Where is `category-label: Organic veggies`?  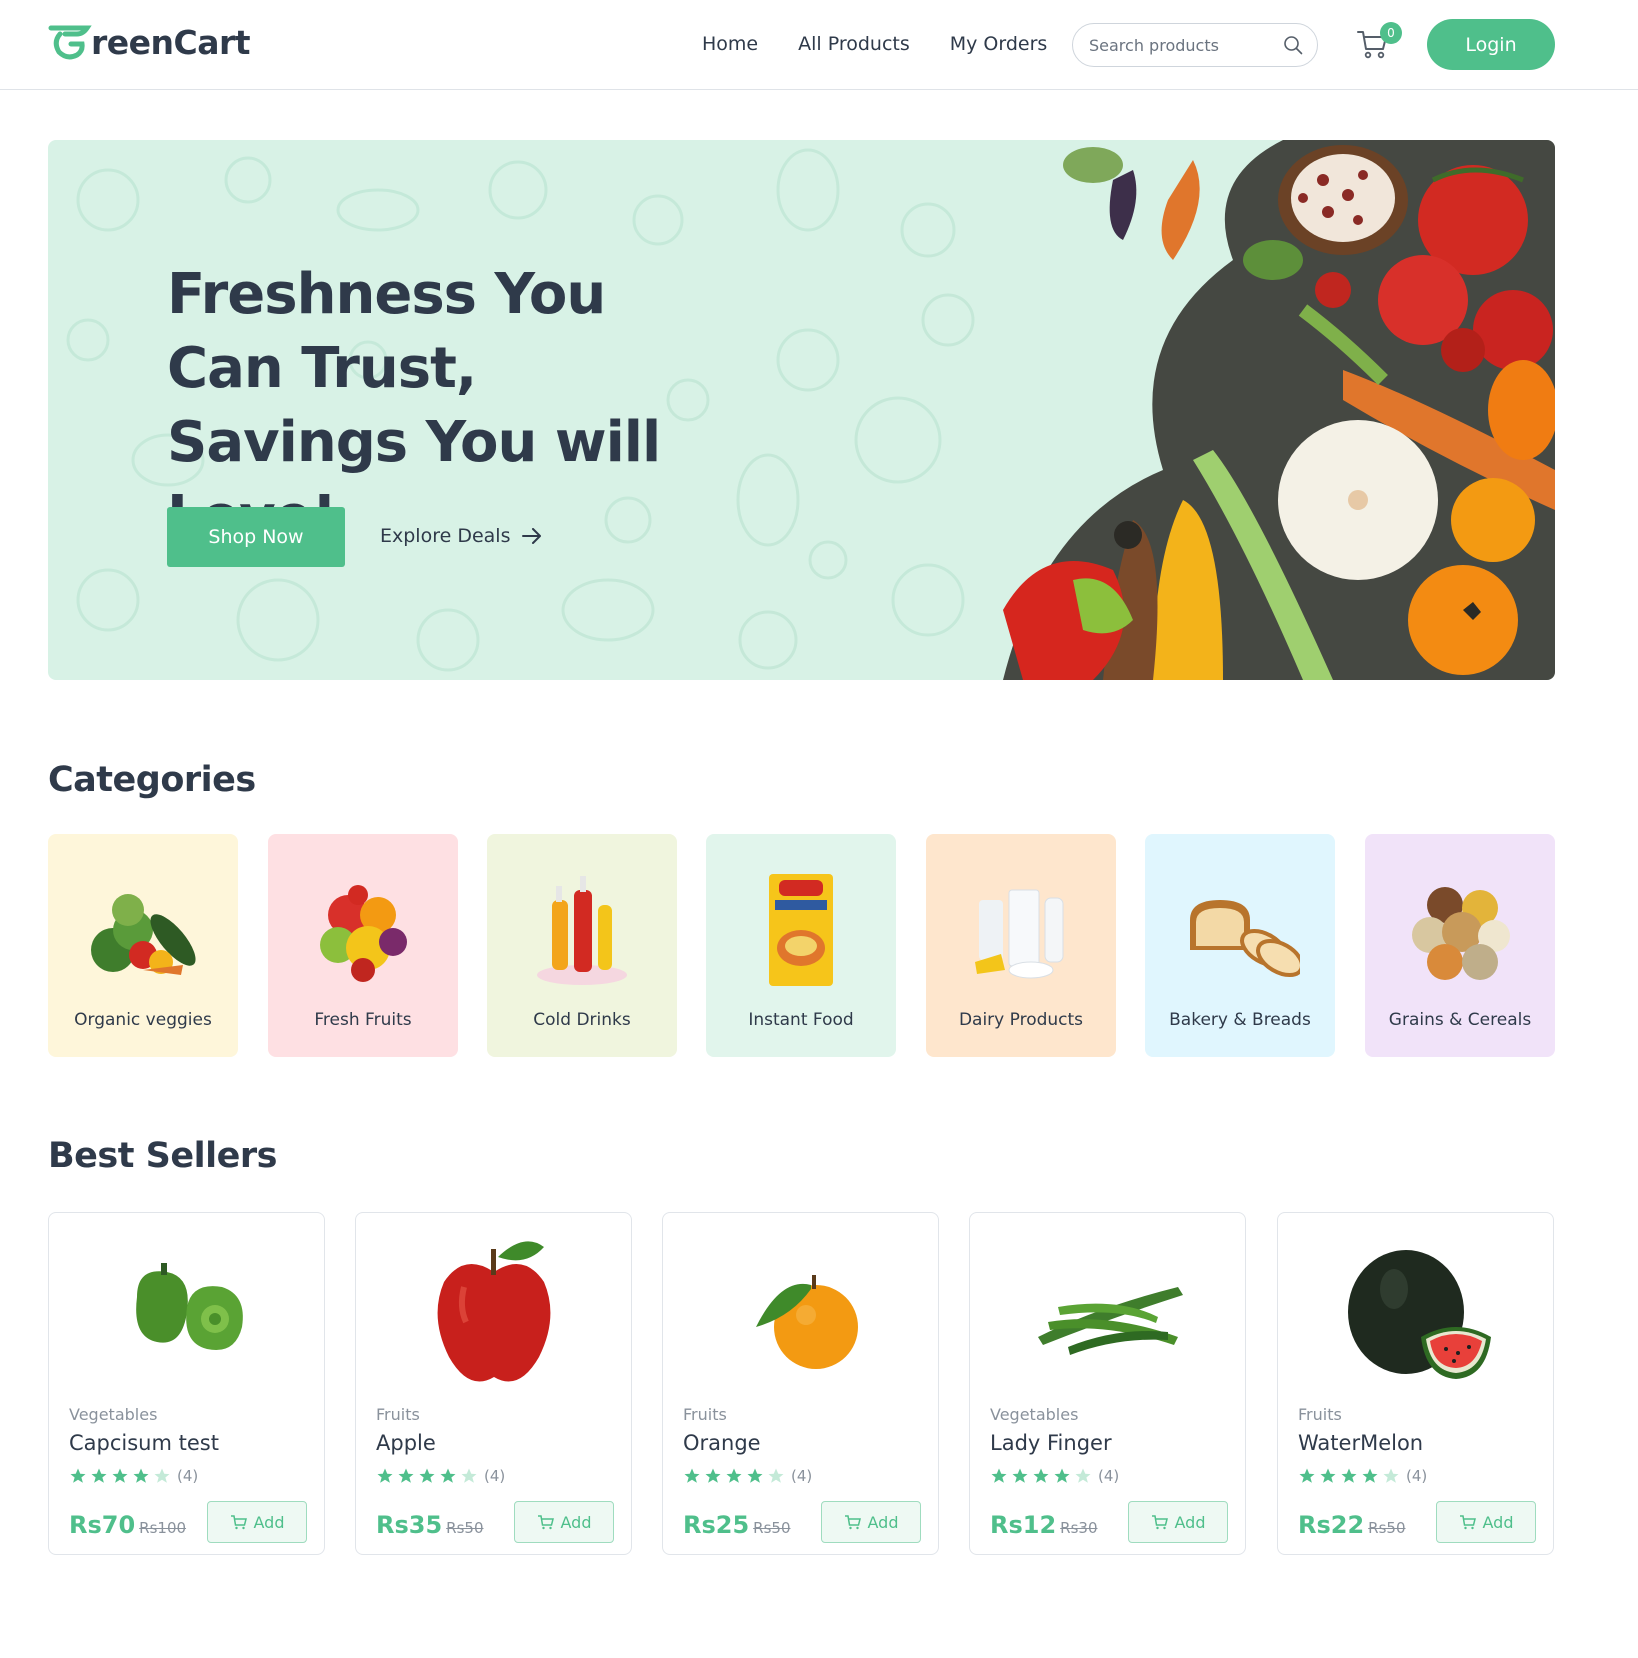 category-label: Organic veggies is located at coordinates (143, 1020).